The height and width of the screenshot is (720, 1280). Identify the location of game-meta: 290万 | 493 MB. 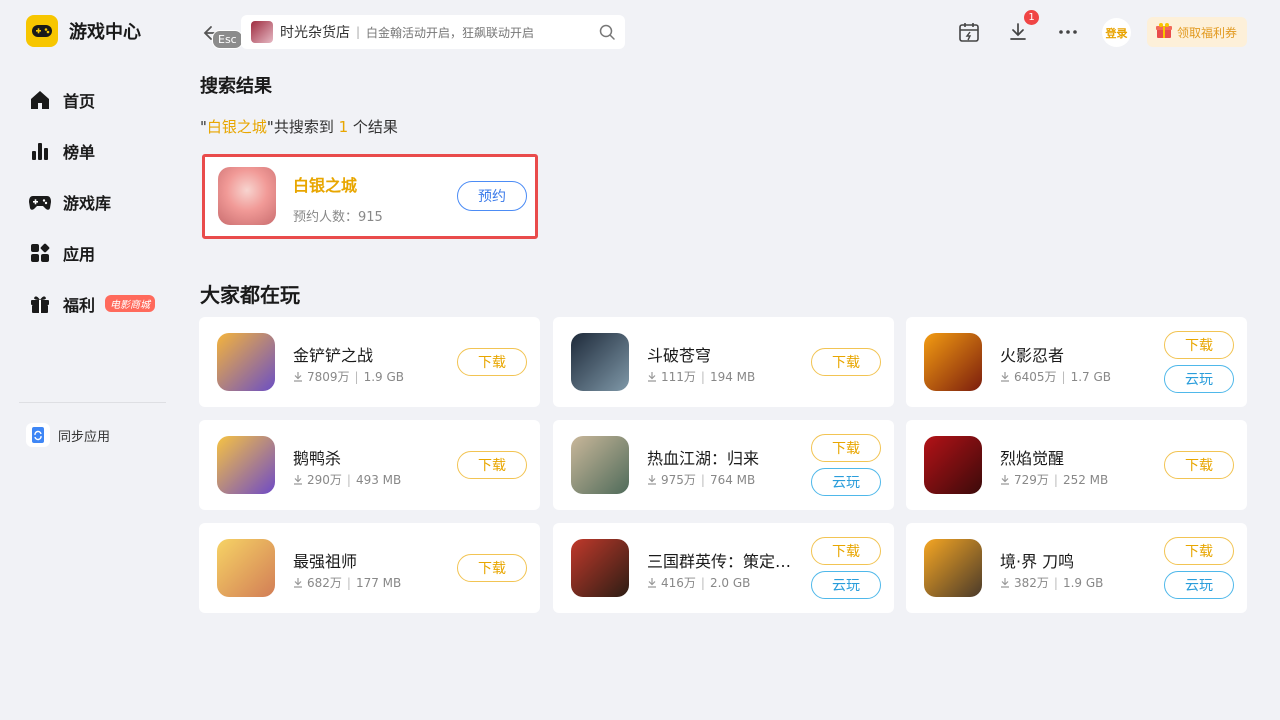
(347, 479).